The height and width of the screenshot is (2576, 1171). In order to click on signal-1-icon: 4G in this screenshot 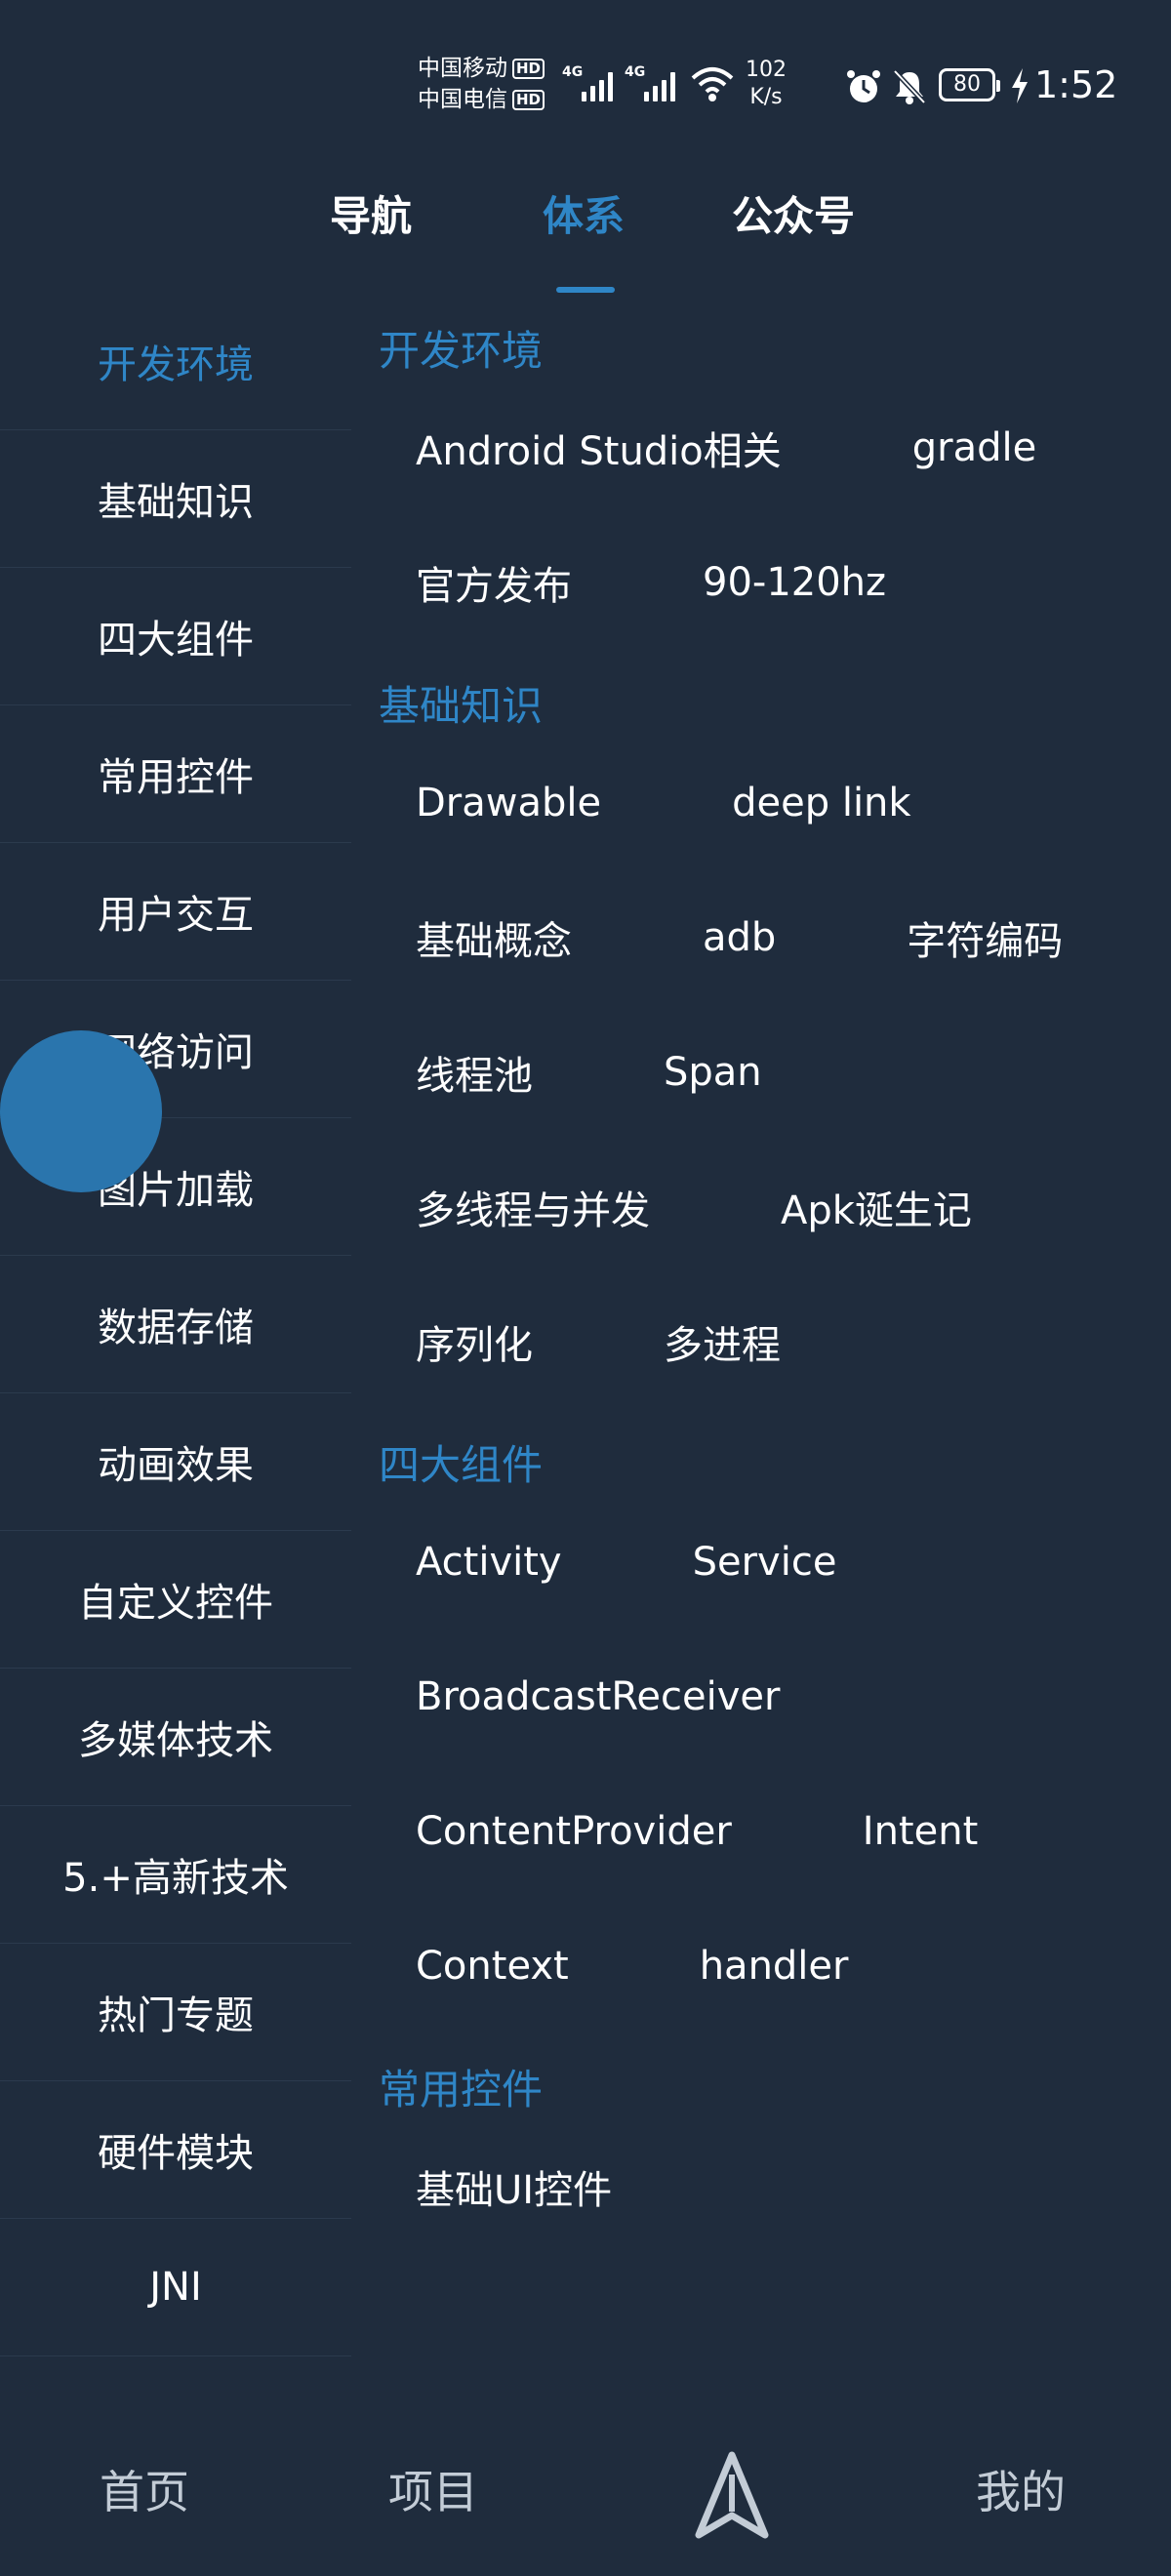, I will do `click(587, 83)`.